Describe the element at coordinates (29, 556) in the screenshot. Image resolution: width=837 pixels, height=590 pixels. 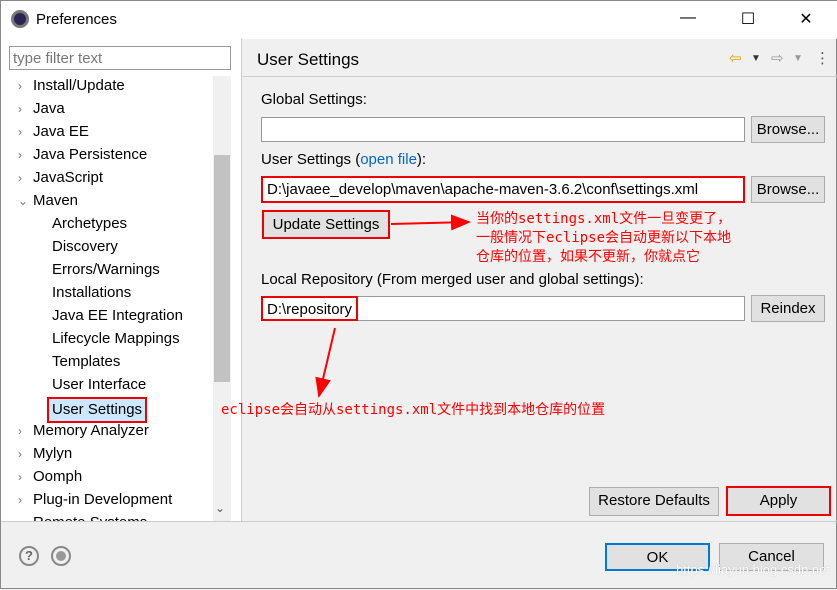
I see `help-icon: ?` at that location.